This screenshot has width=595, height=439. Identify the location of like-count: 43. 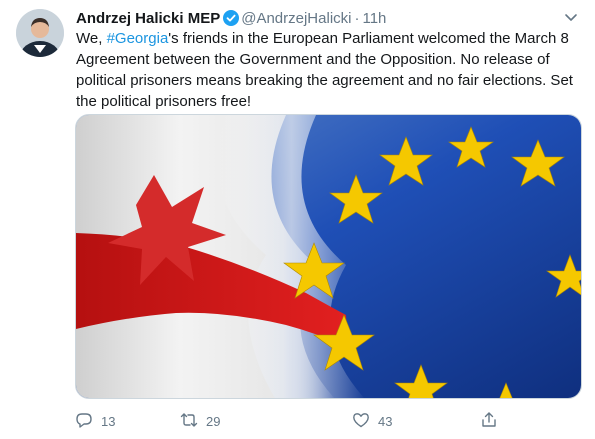
(385, 421).